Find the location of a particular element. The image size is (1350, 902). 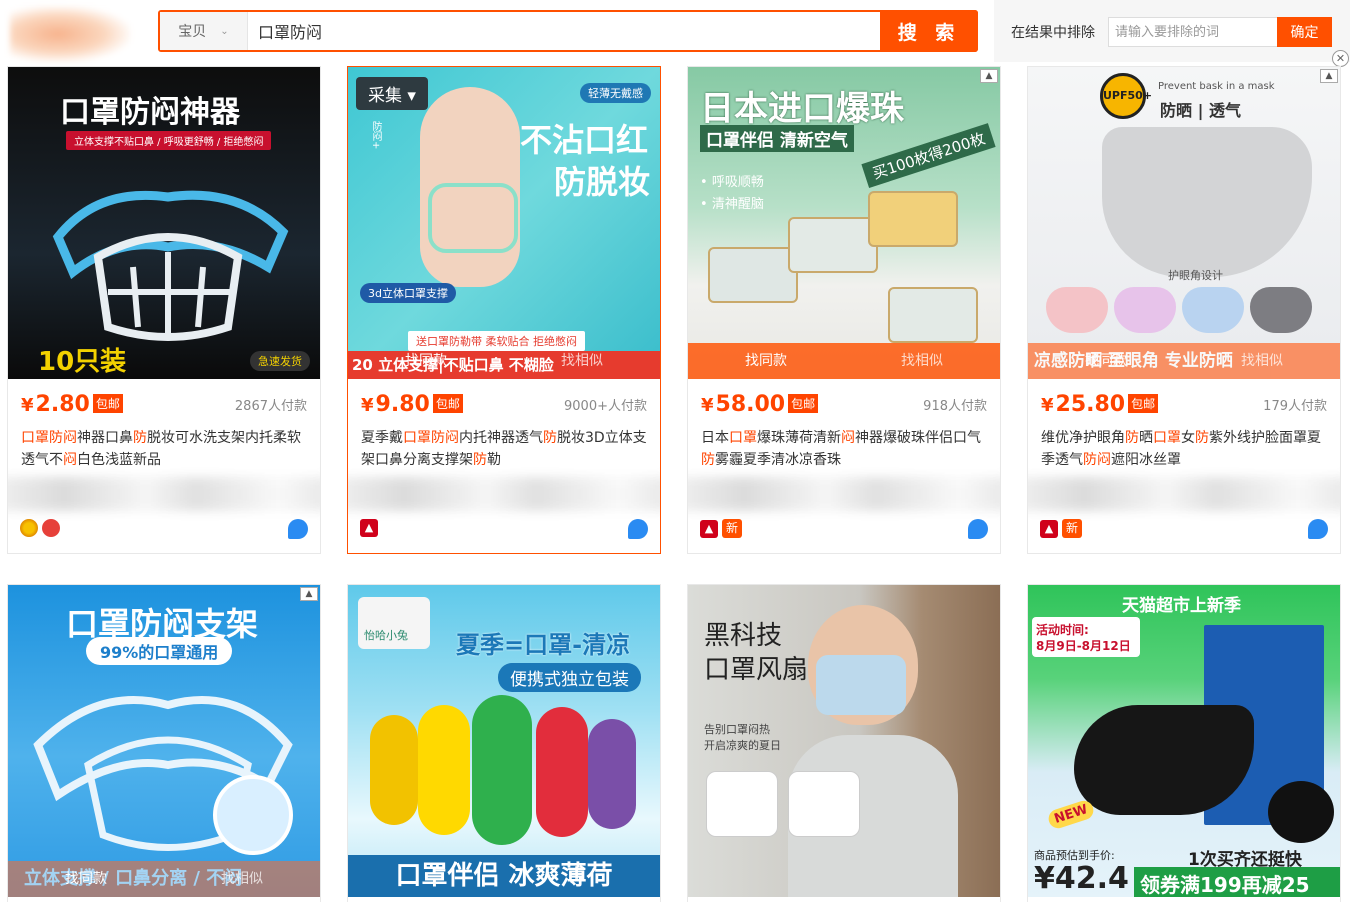

image-top-text: 天猫超市上新季 is located at coordinates (1181, 606).